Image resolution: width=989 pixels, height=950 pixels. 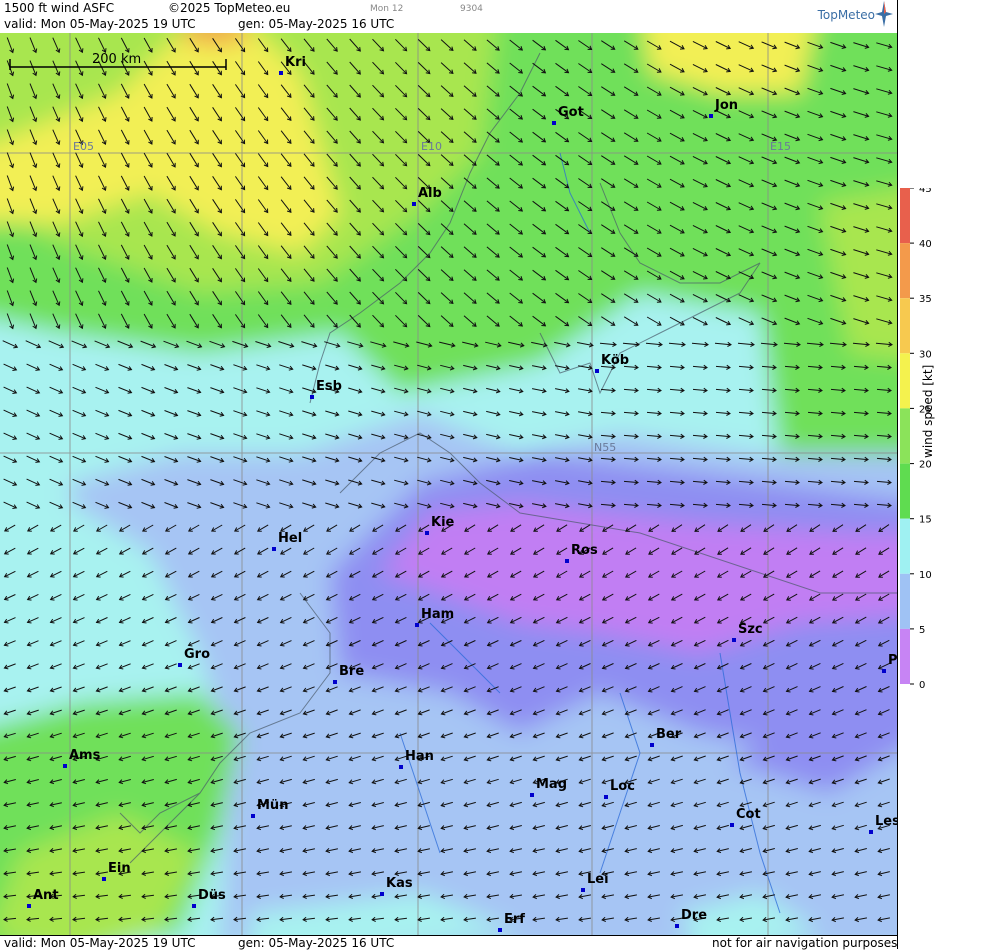 What do you see at coordinates (922, 684) in the screenshot?
I see `legend-tick-label: 0` at bounding box center [922, 684].